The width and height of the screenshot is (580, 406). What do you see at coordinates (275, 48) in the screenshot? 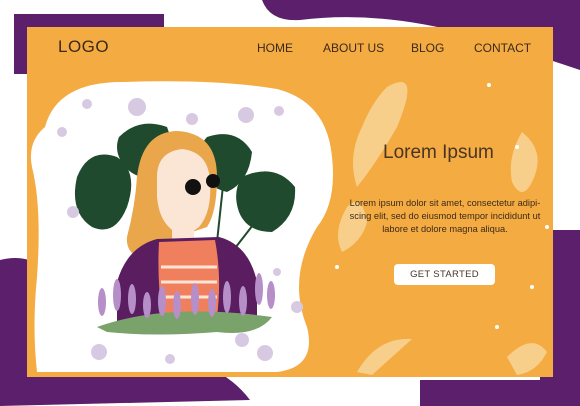
I see `nav-home: HOME` at bounding box center [275, 48].